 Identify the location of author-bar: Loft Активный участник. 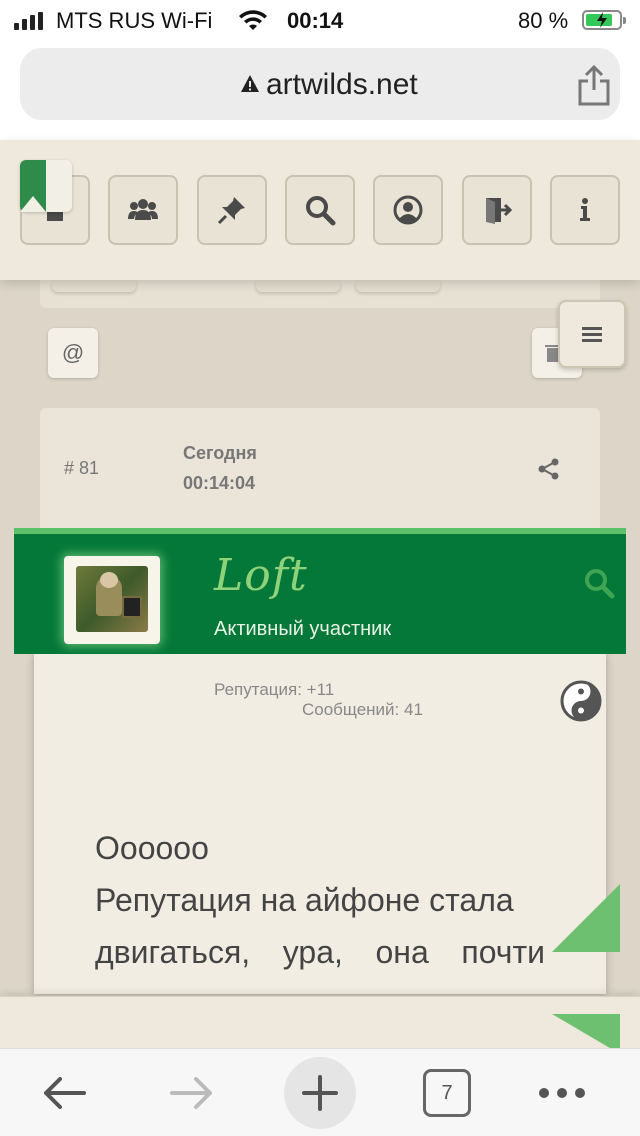
(320, 591).